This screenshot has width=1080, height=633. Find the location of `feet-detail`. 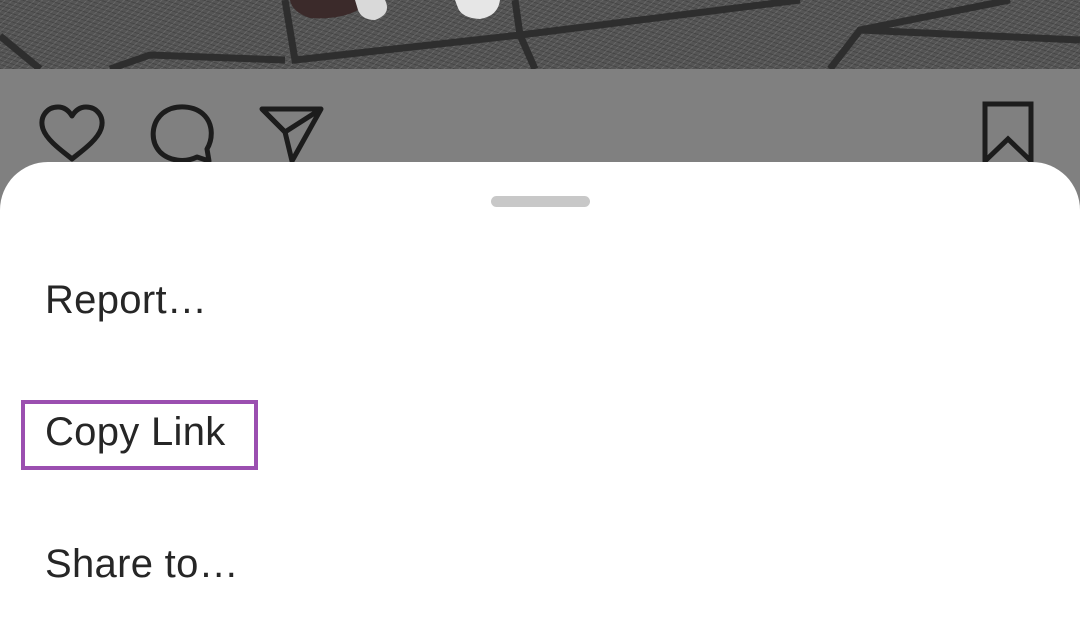

feet-detail is located at coordinates (395, 10).